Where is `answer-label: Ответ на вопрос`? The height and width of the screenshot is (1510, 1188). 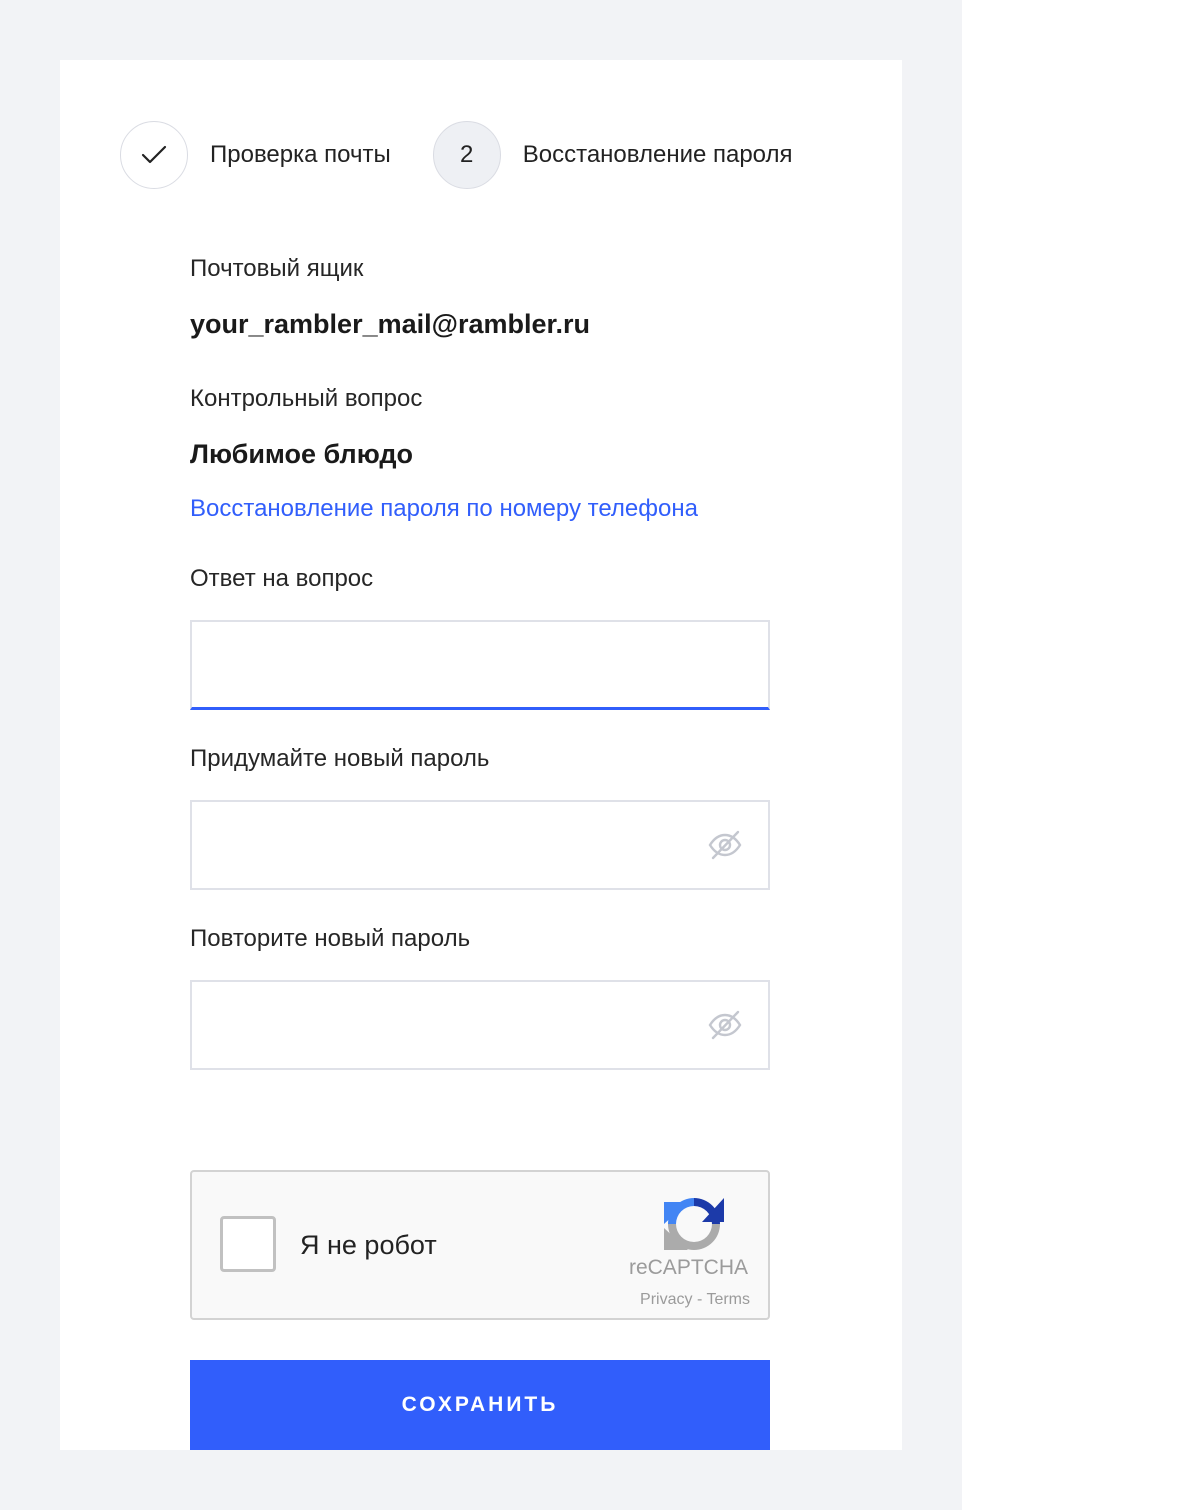 answer-label: Ответ на вопрос is located at coordinates (282, 578).